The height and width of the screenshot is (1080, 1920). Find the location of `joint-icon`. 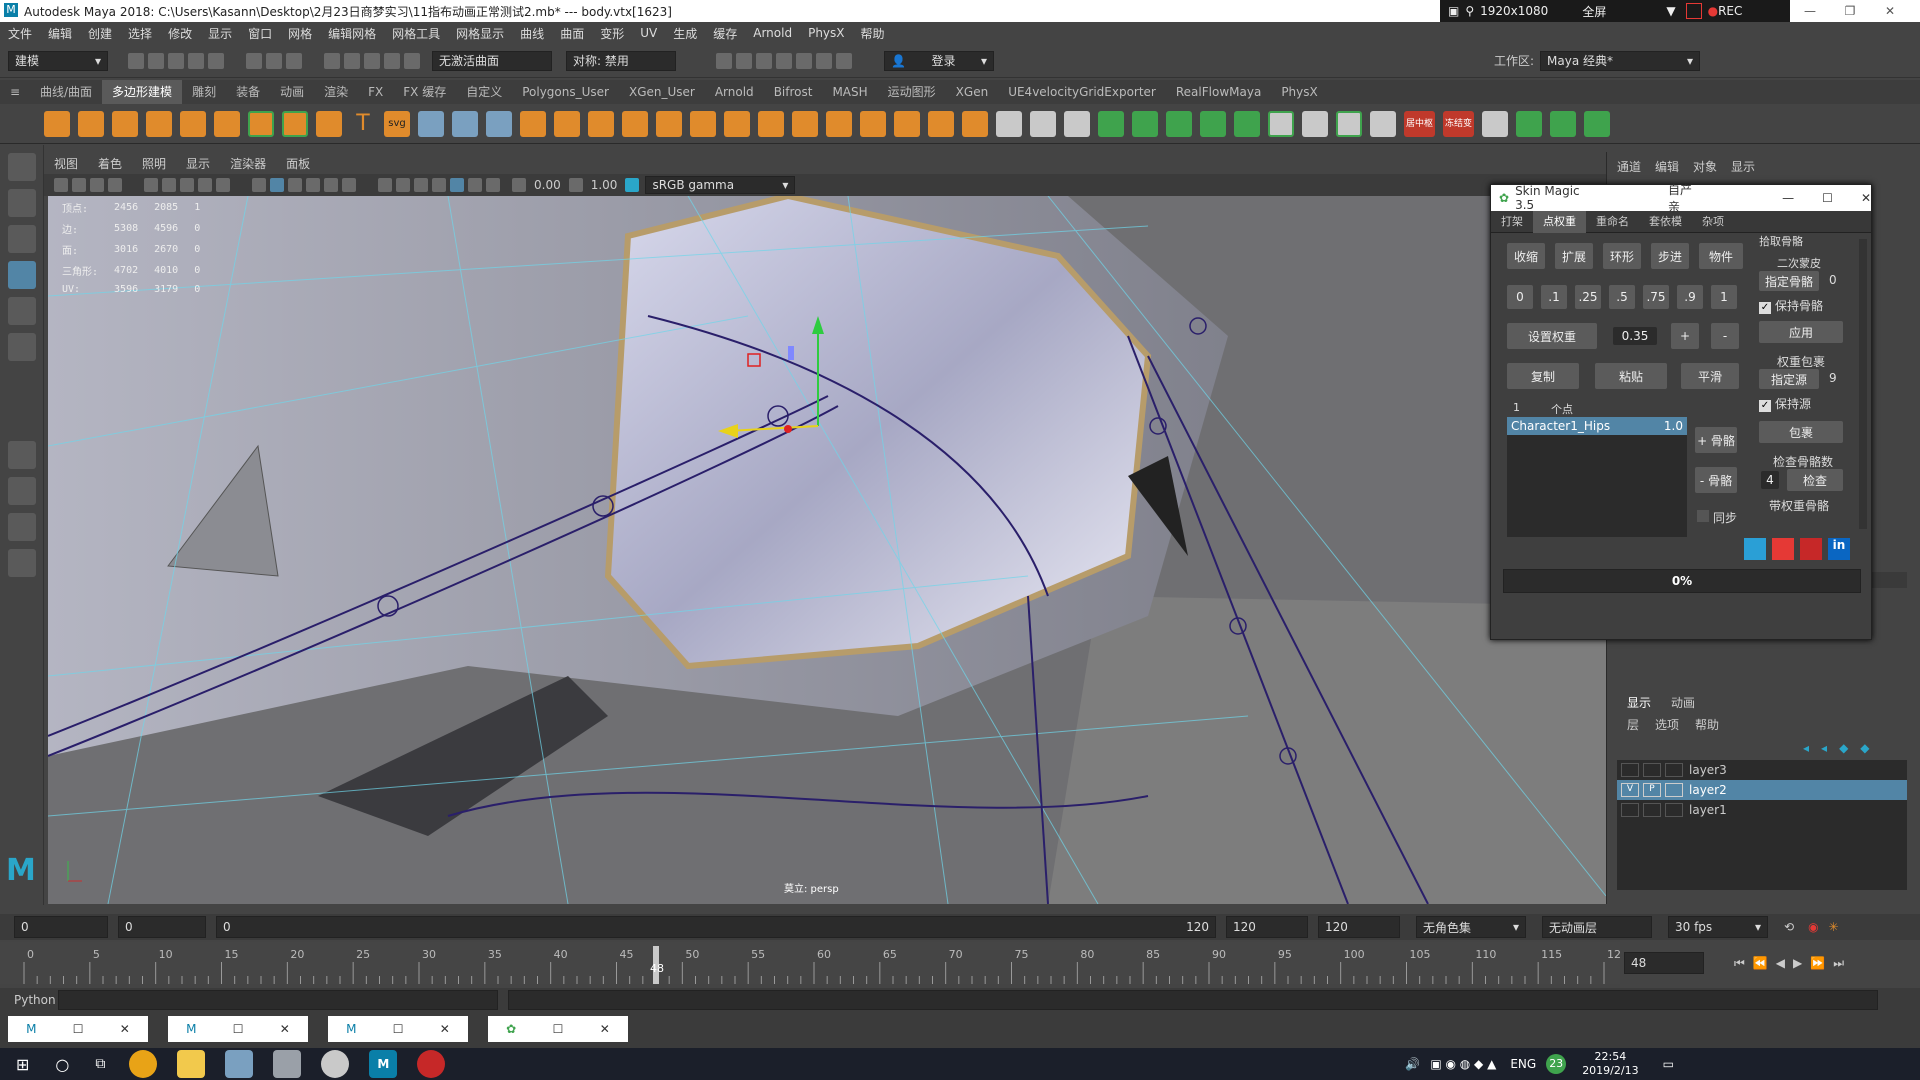

joint-icon is located at coordinates (1315, 123).